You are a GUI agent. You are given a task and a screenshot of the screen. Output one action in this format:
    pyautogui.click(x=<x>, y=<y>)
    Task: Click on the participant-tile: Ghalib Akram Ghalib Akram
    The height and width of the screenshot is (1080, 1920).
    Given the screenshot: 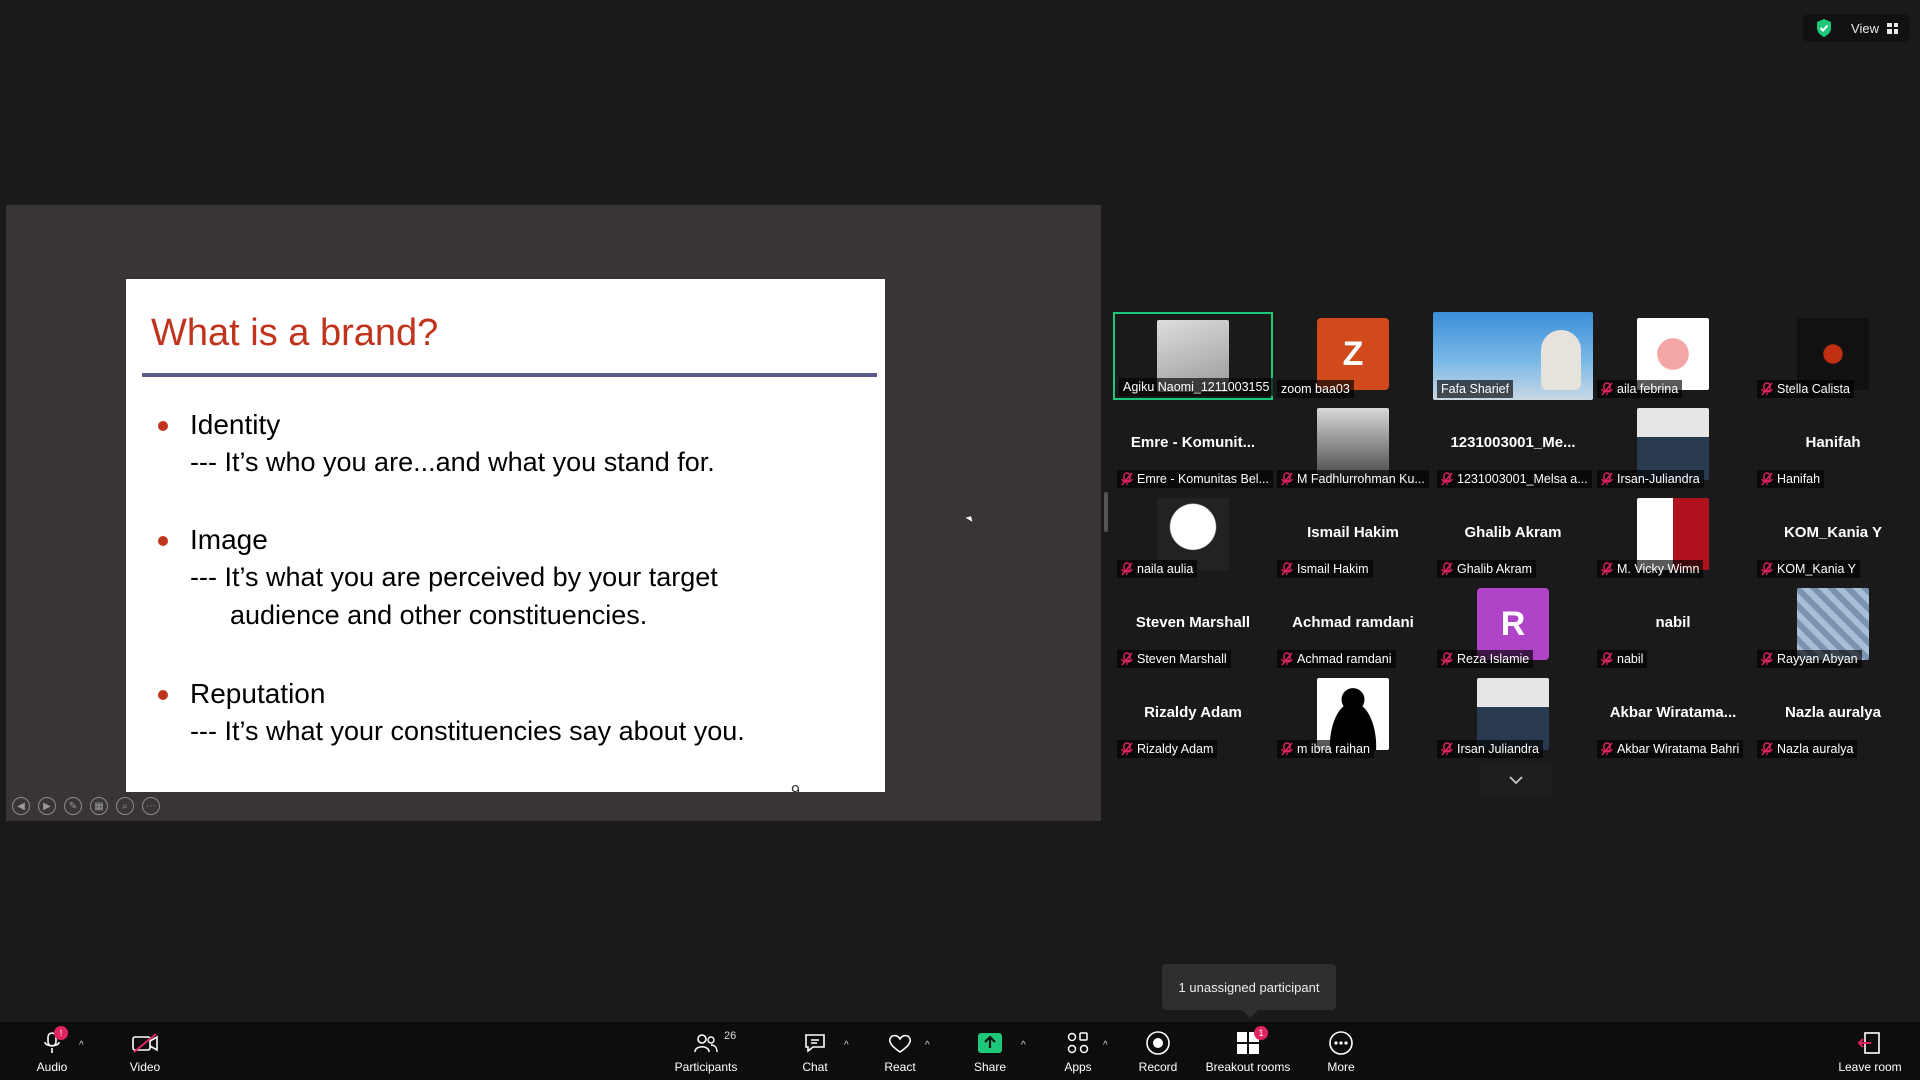 What is the action you would take?
    pyautogui.click(x=1513, y=536)
    